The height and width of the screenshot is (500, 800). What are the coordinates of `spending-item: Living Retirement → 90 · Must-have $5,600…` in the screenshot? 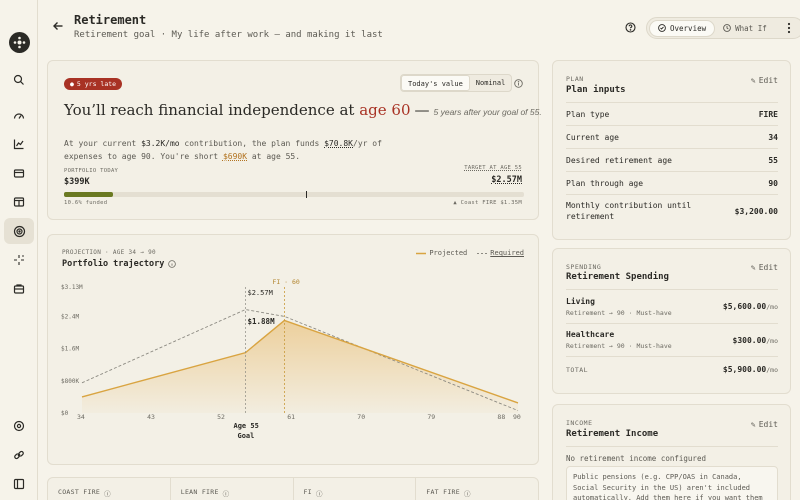 It's located at (672, 306).